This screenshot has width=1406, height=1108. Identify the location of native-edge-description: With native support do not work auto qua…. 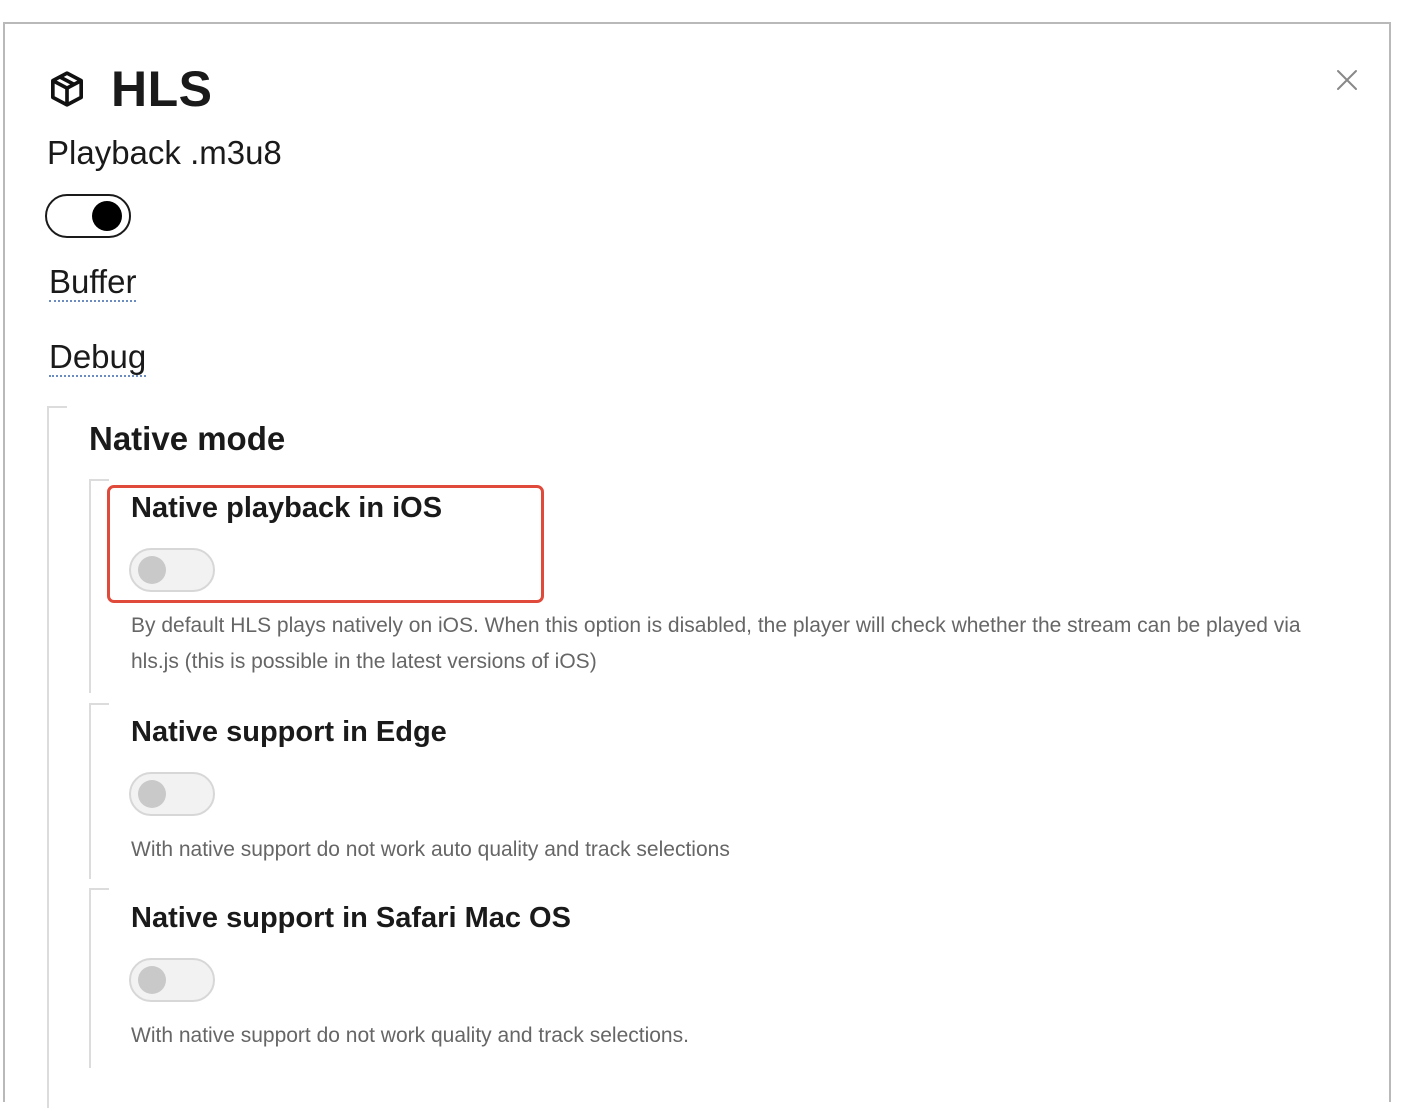
(430, 849).